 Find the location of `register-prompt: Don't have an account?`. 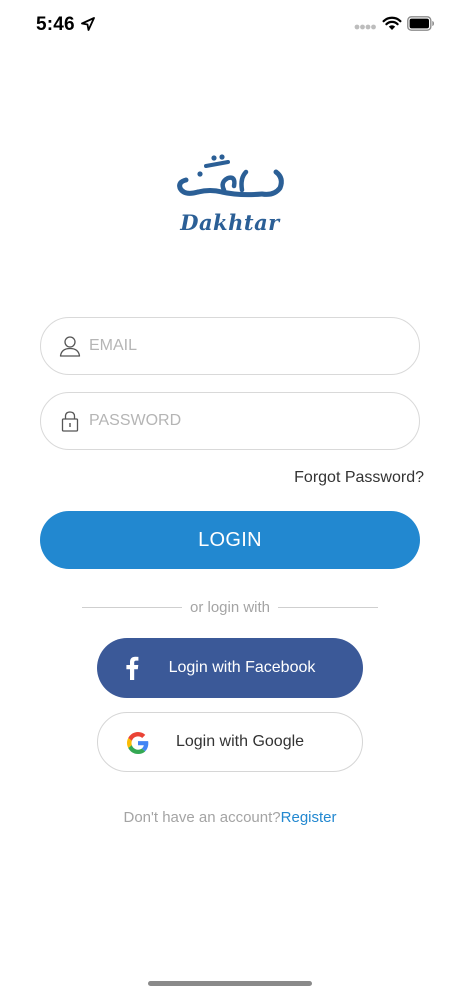

register-prompt: Don't have an account? is located at coordinates (202, 817).